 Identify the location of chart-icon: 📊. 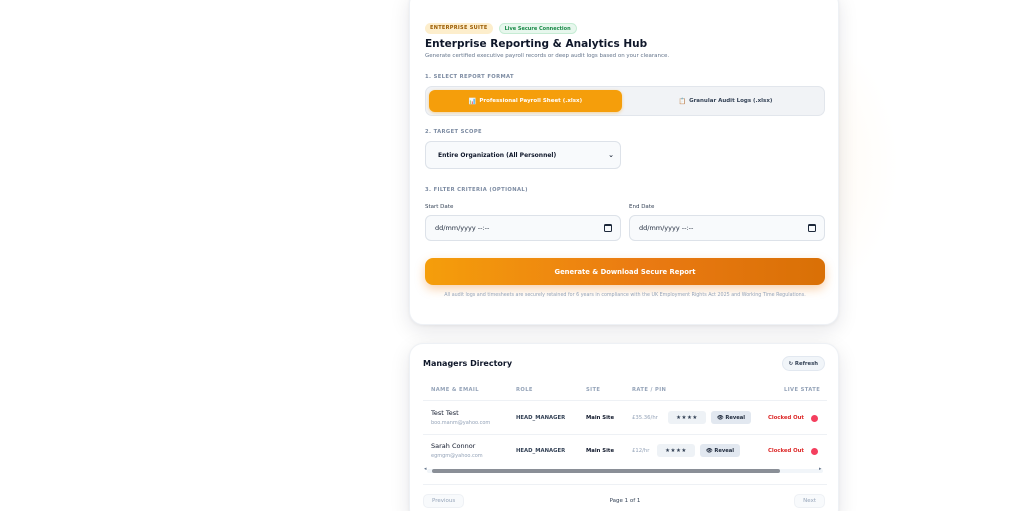
(472, 101).